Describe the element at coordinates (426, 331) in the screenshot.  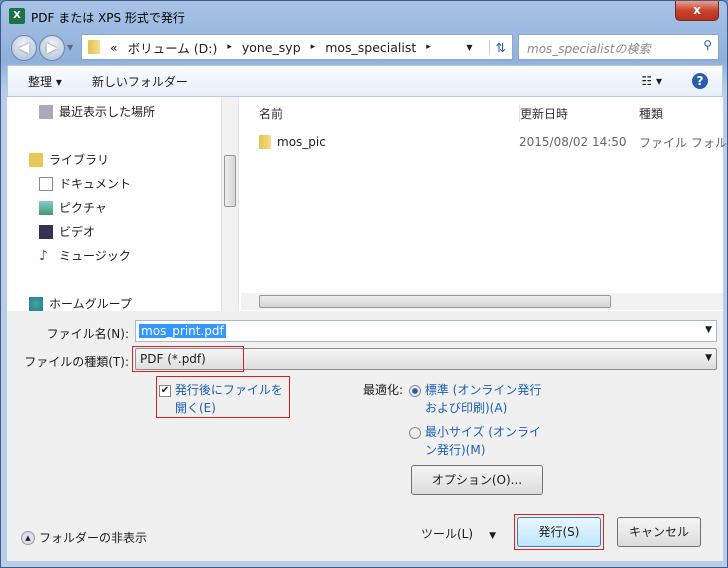
I see `filename-input: mos_print.pdf ▼` at that location.